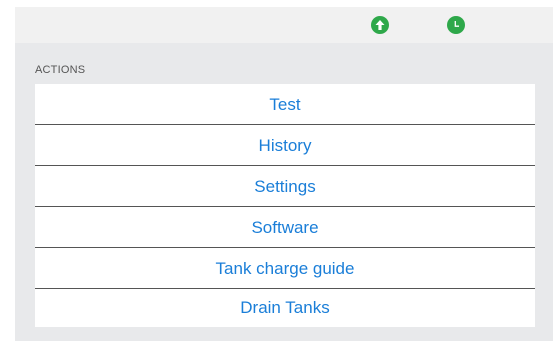  Describe the element at coordinates (380, 25) in the screenshot. I see `upload-status-icon` at that location.